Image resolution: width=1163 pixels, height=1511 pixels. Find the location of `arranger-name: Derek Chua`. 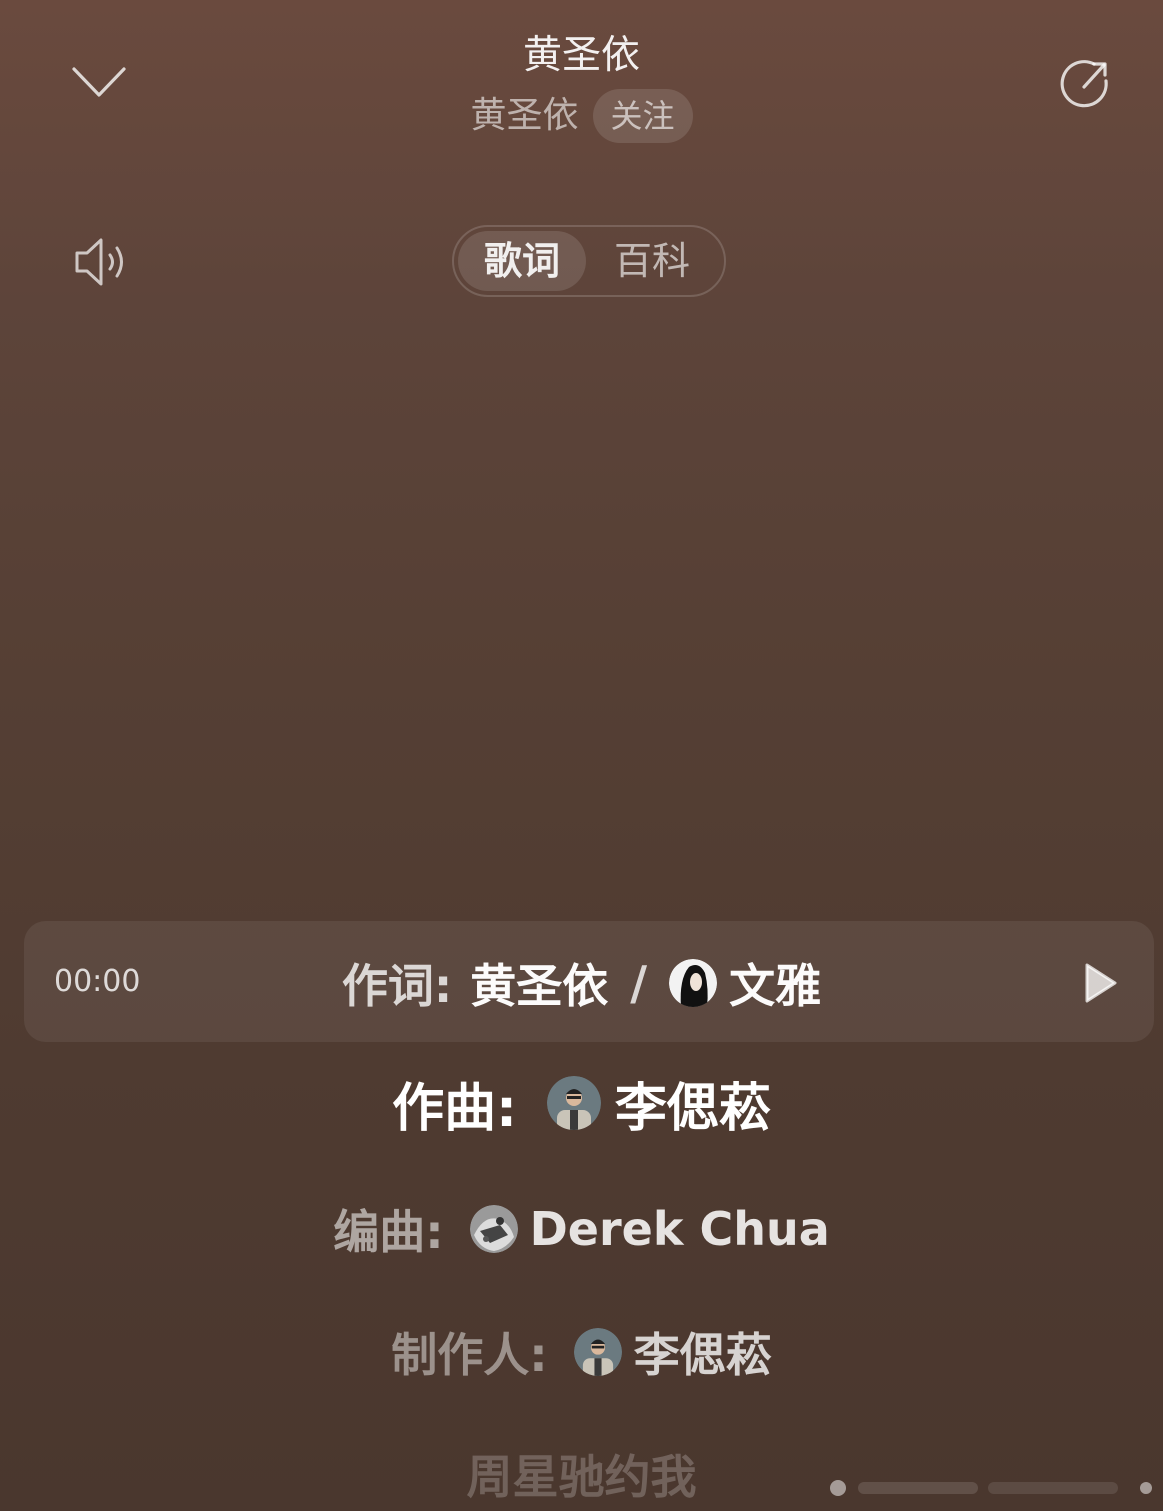

arranger-name: Derek Chua is located at coordinates (680, 1229).